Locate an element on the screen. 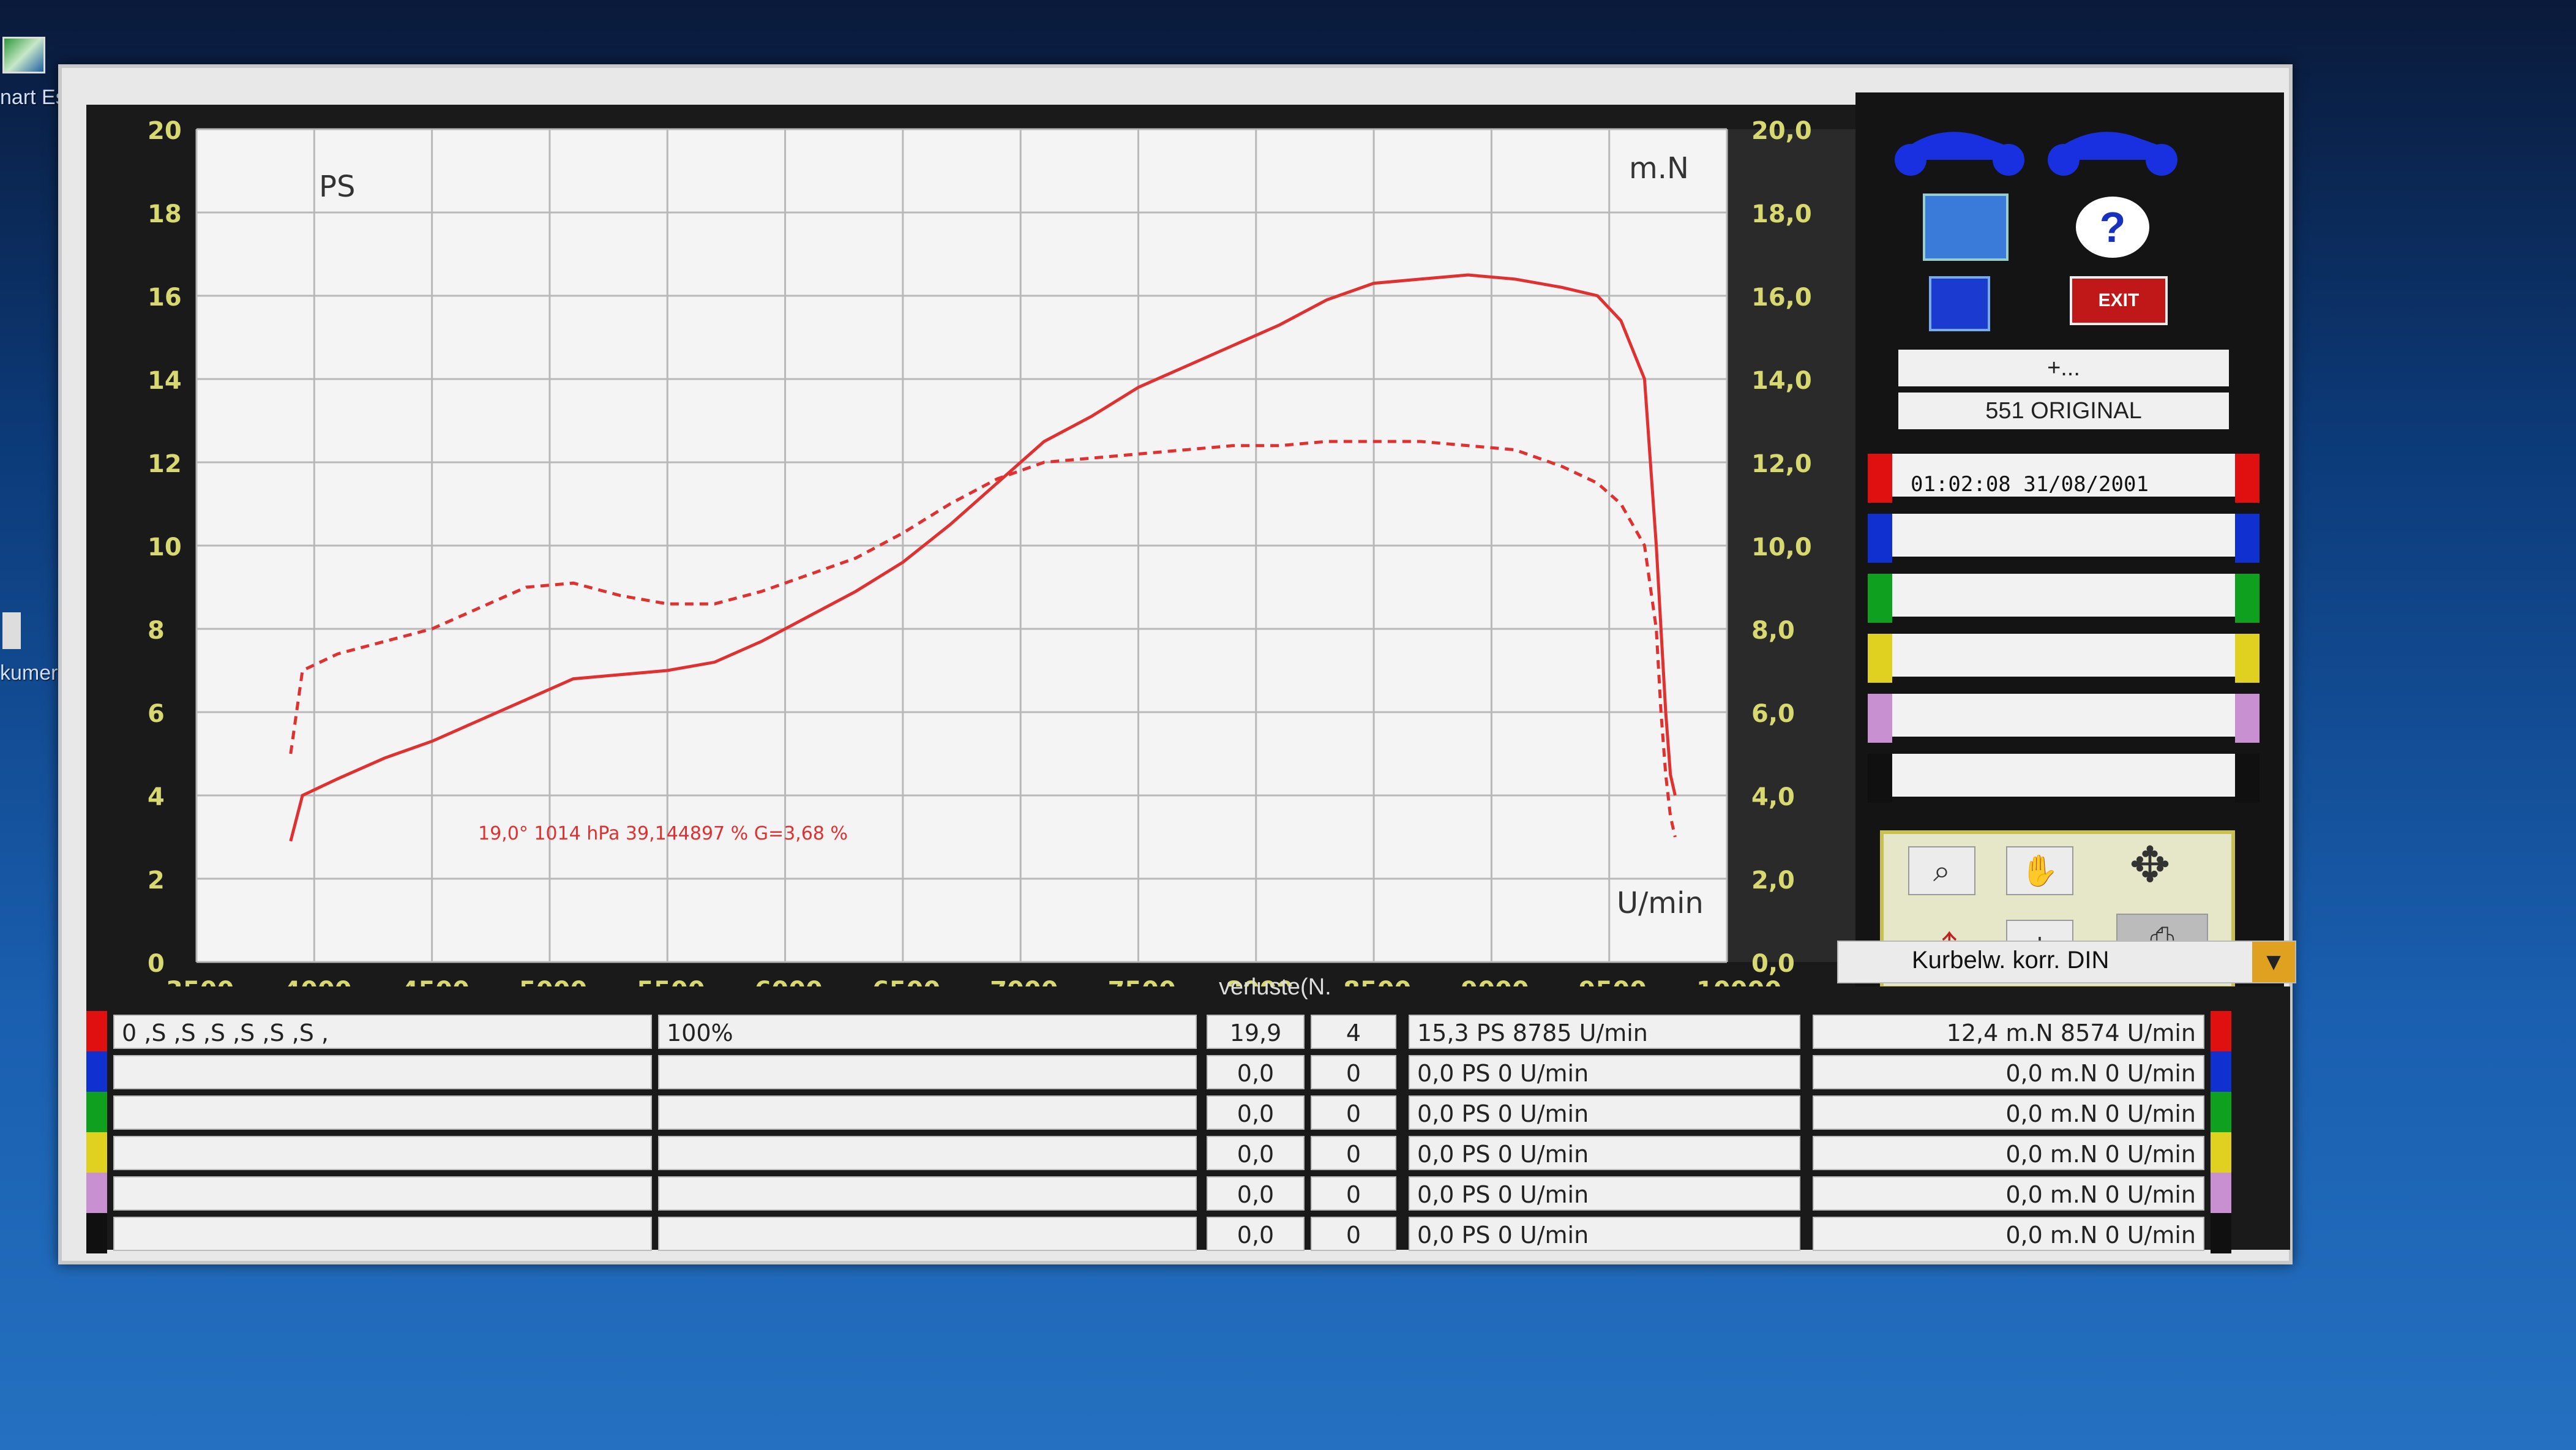 The image size is (2576, 1450). right-tick-label: 20,0 is located at coordinates (1781, 131).